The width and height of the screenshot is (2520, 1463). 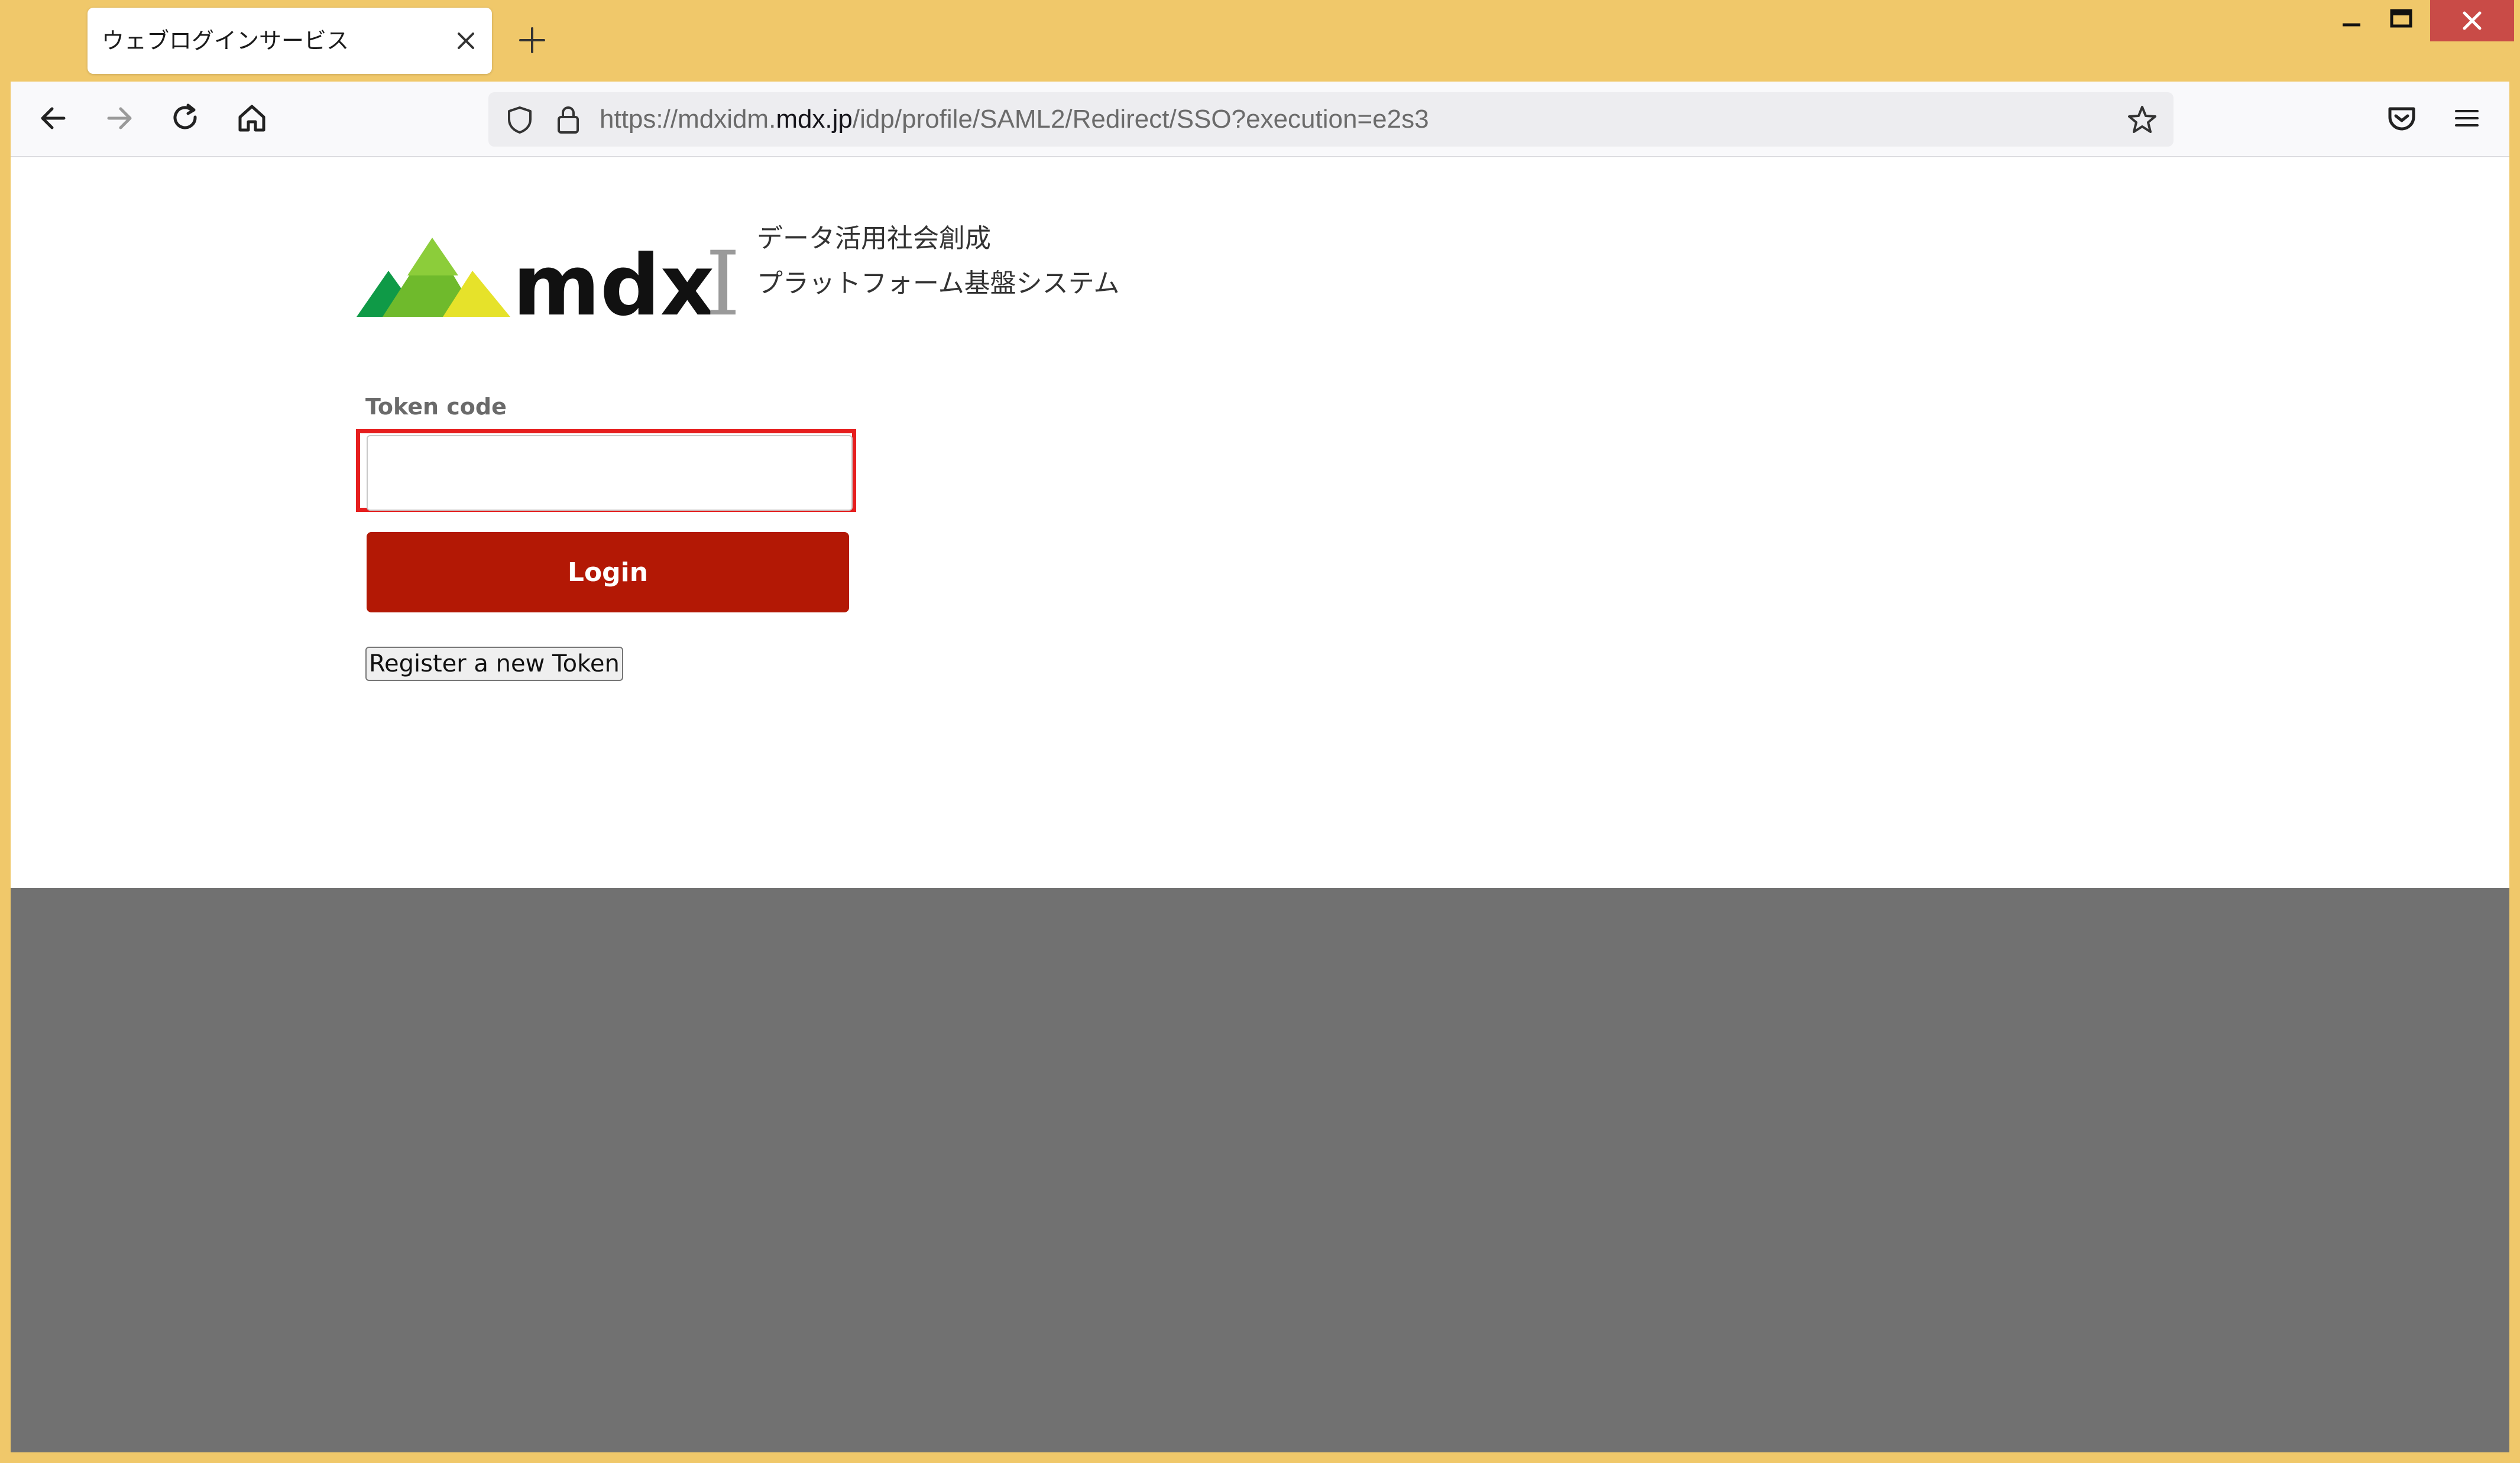 I want to click on login-button: Login, so click(x=608, y=572).